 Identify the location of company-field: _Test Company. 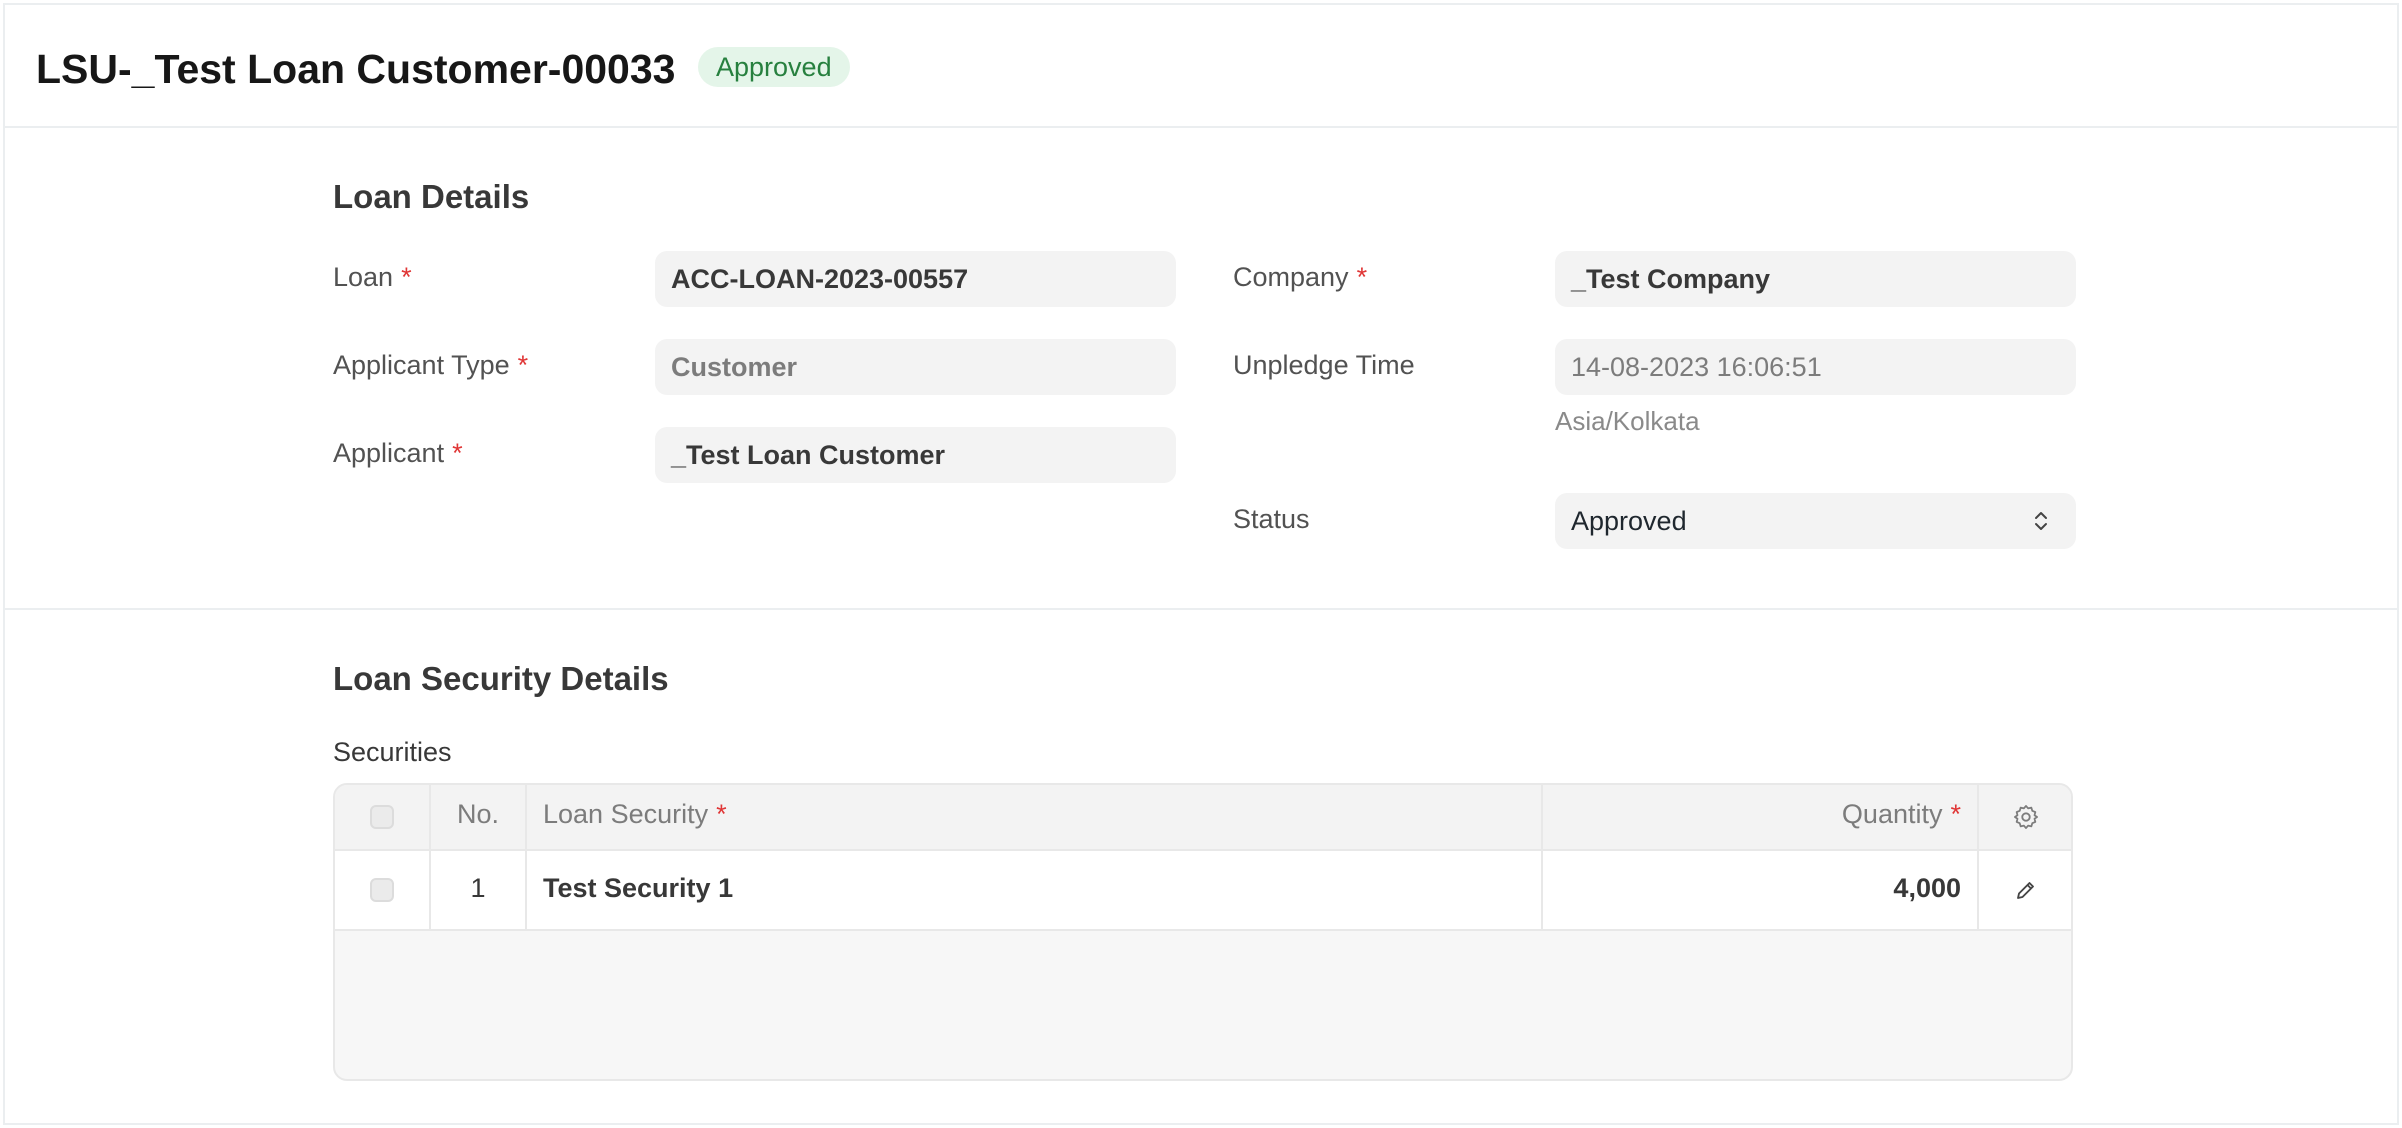
(1815, 279).